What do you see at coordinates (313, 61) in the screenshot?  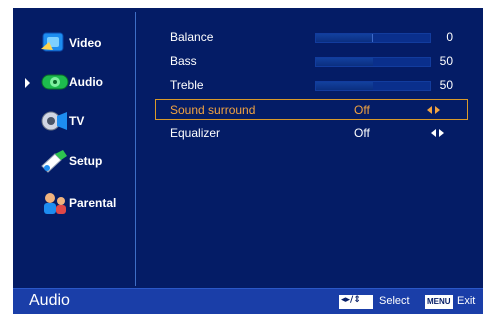 I see `setting-row-bass: Bass 50` at bounding box center [313, 61].